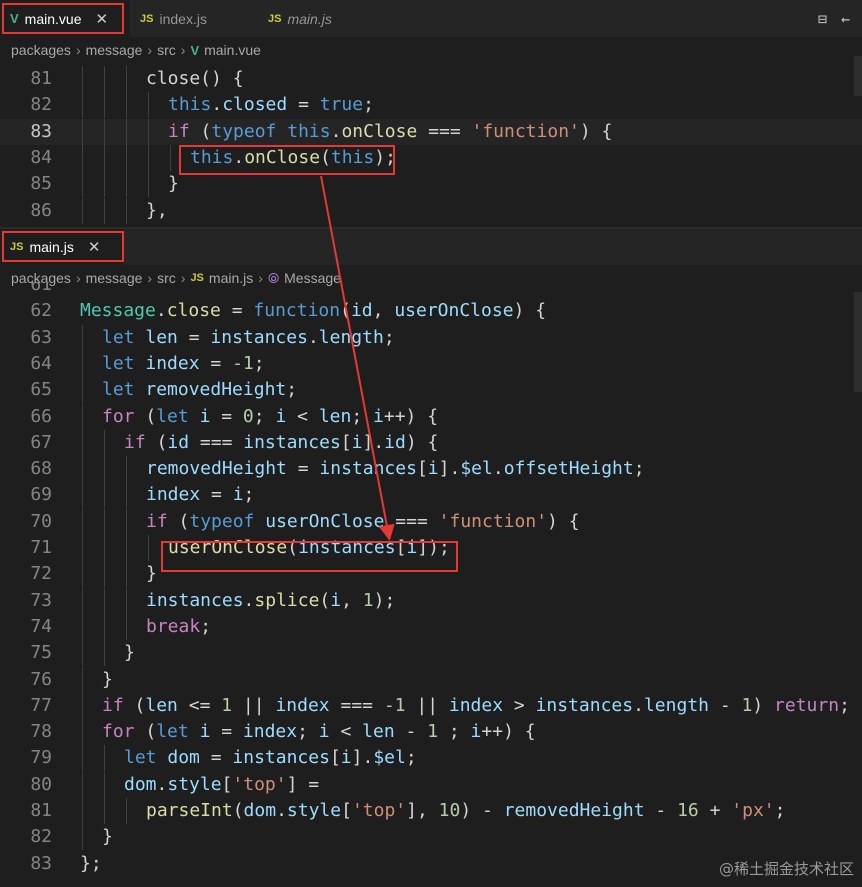 Image resolution: width=862 pixels, height=887 pixels. I want to click on code-line: 71 userOnClose(instances[i]);, so click(431, 548).